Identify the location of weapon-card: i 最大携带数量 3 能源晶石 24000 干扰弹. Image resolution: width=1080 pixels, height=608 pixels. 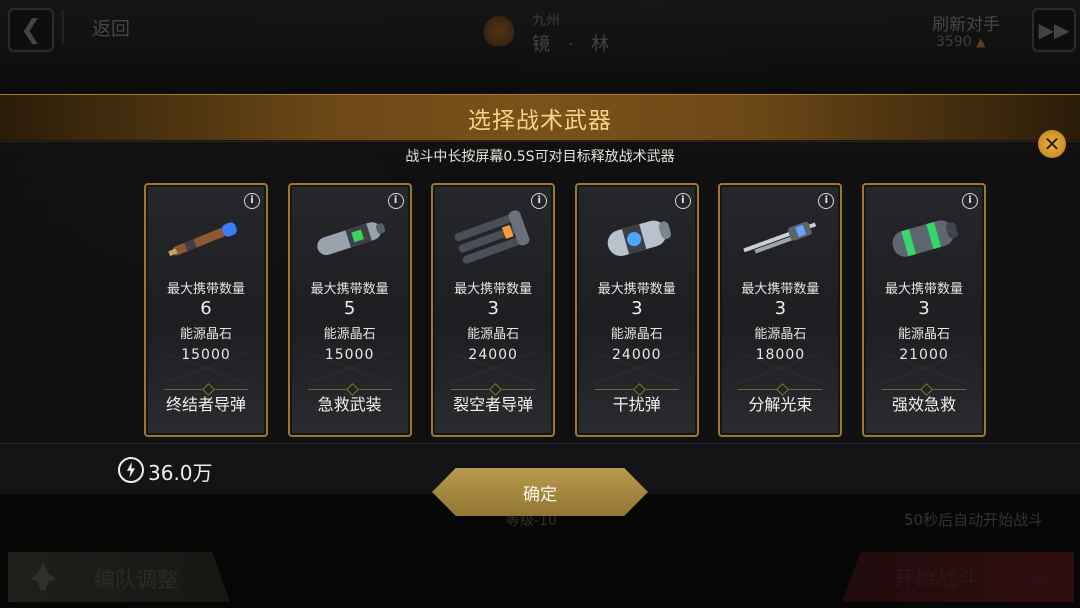
(636, 310).